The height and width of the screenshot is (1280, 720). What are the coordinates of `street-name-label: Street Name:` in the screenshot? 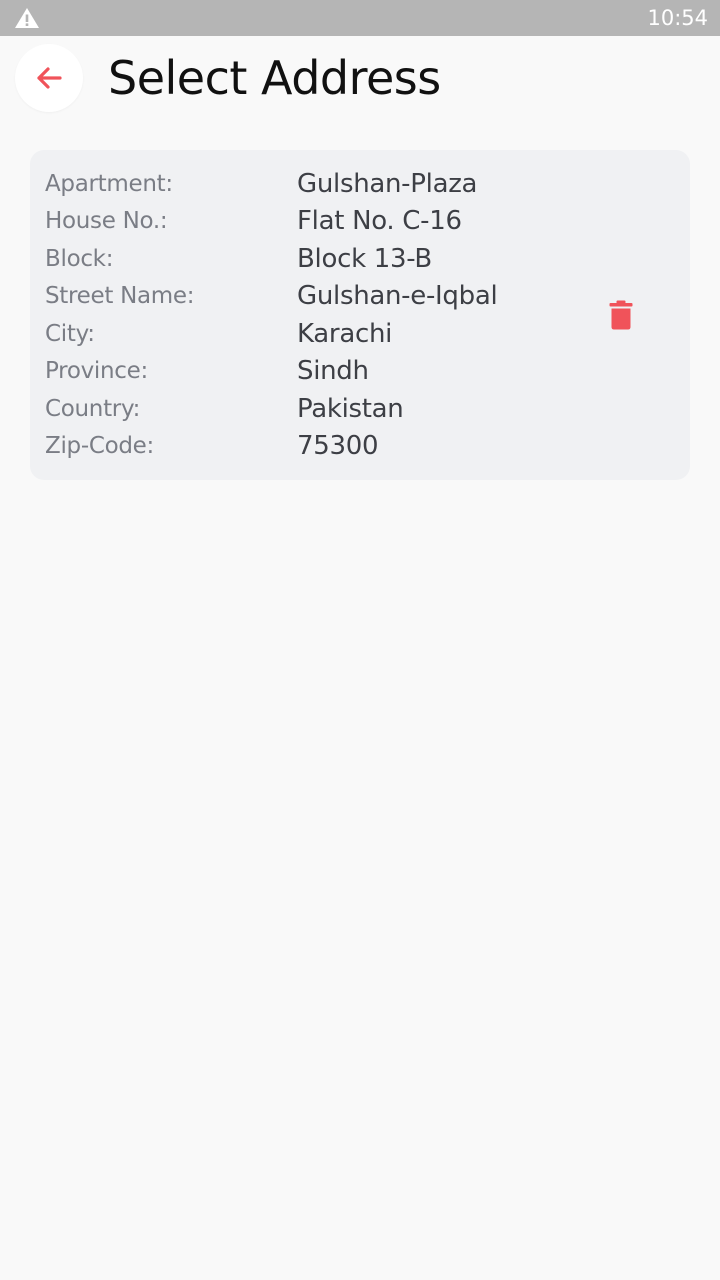 It's located at (120, 296).